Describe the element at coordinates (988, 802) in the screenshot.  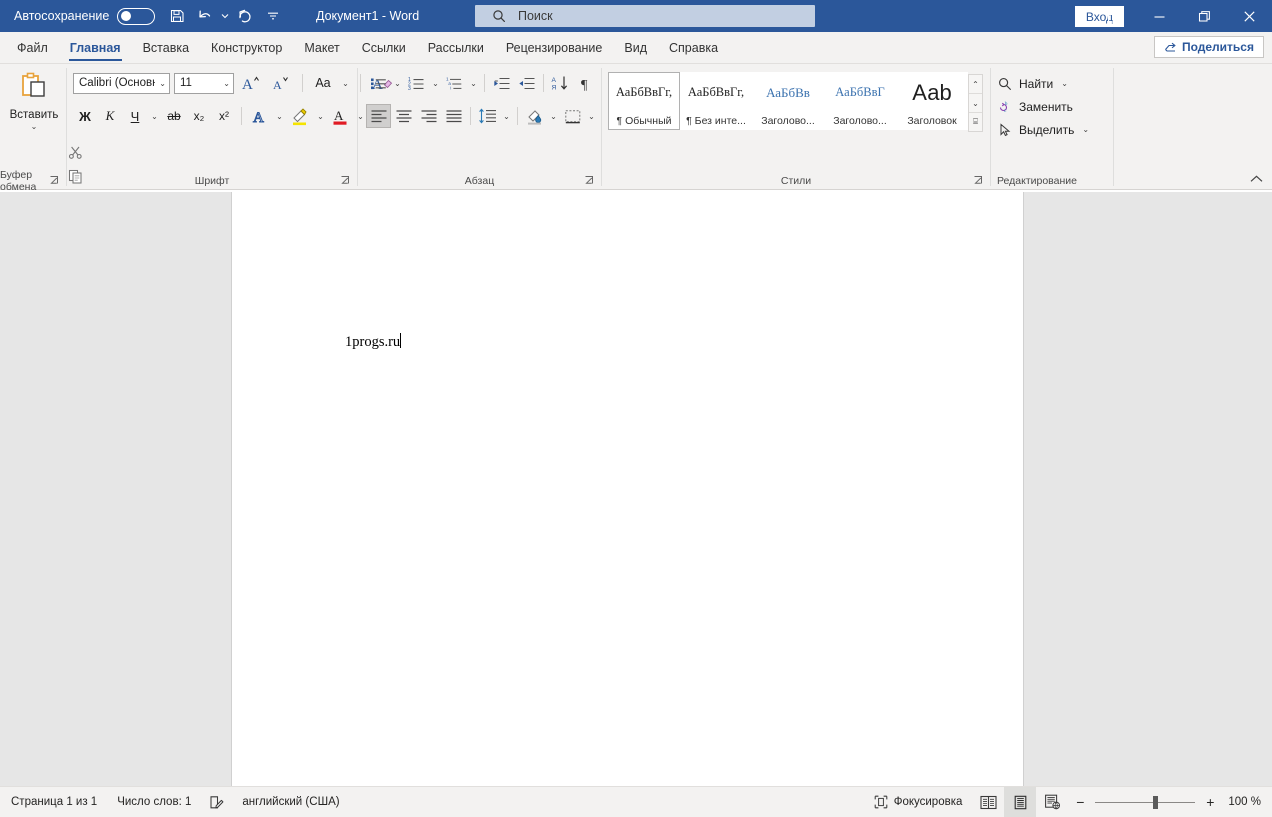
I see `read-mode-icon` at that location.